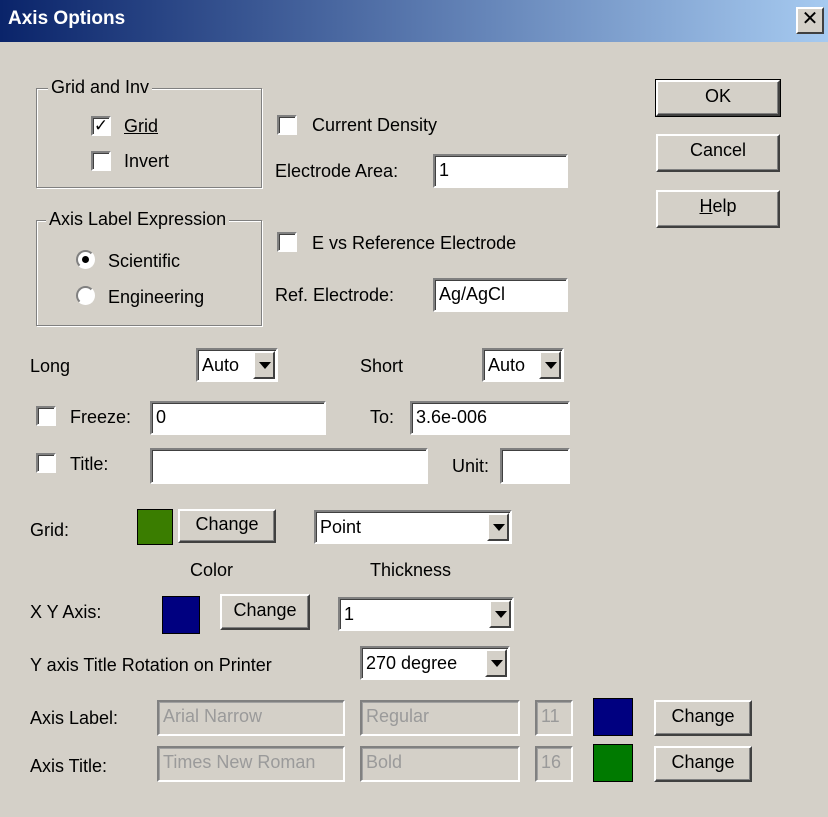 Image resolution: width=828 pixels, height=817 pixels. What do you see at coordinates (554, 764) in the screenshot?
I see `axis-title-font-size: 16` at bounding box center [554, 764].